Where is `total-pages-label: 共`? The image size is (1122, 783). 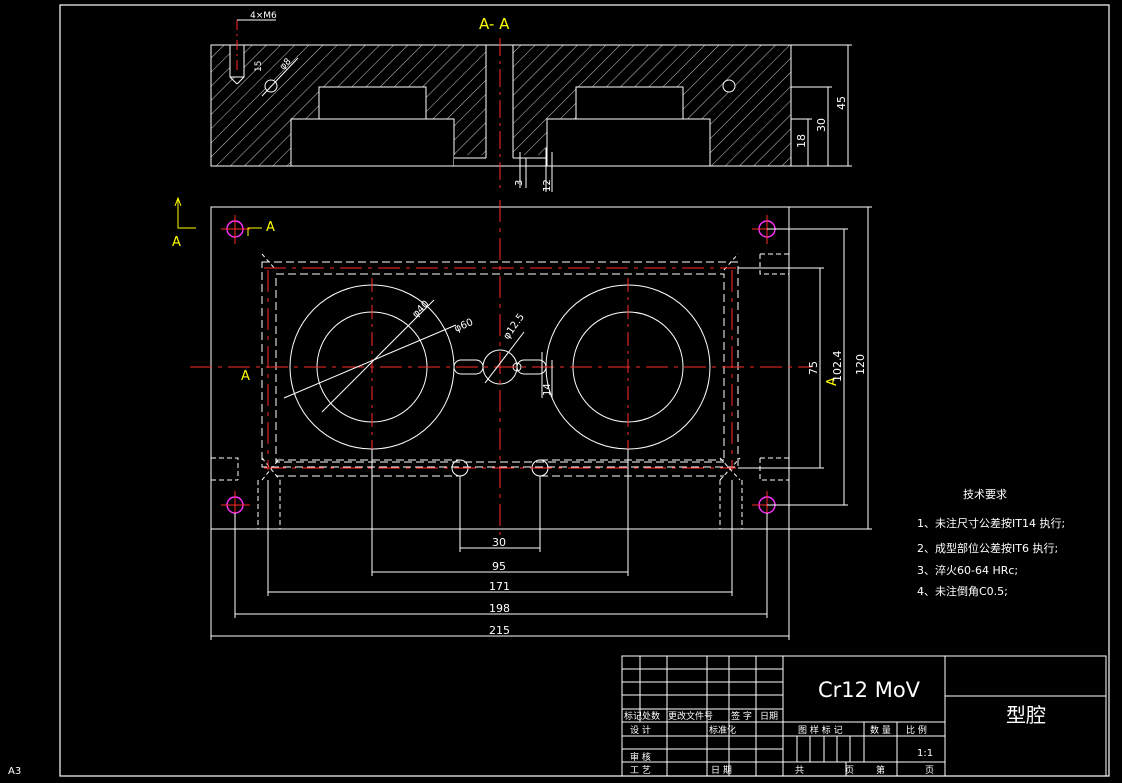 total-pages-label: 共 is located at coordinates (799, 770).